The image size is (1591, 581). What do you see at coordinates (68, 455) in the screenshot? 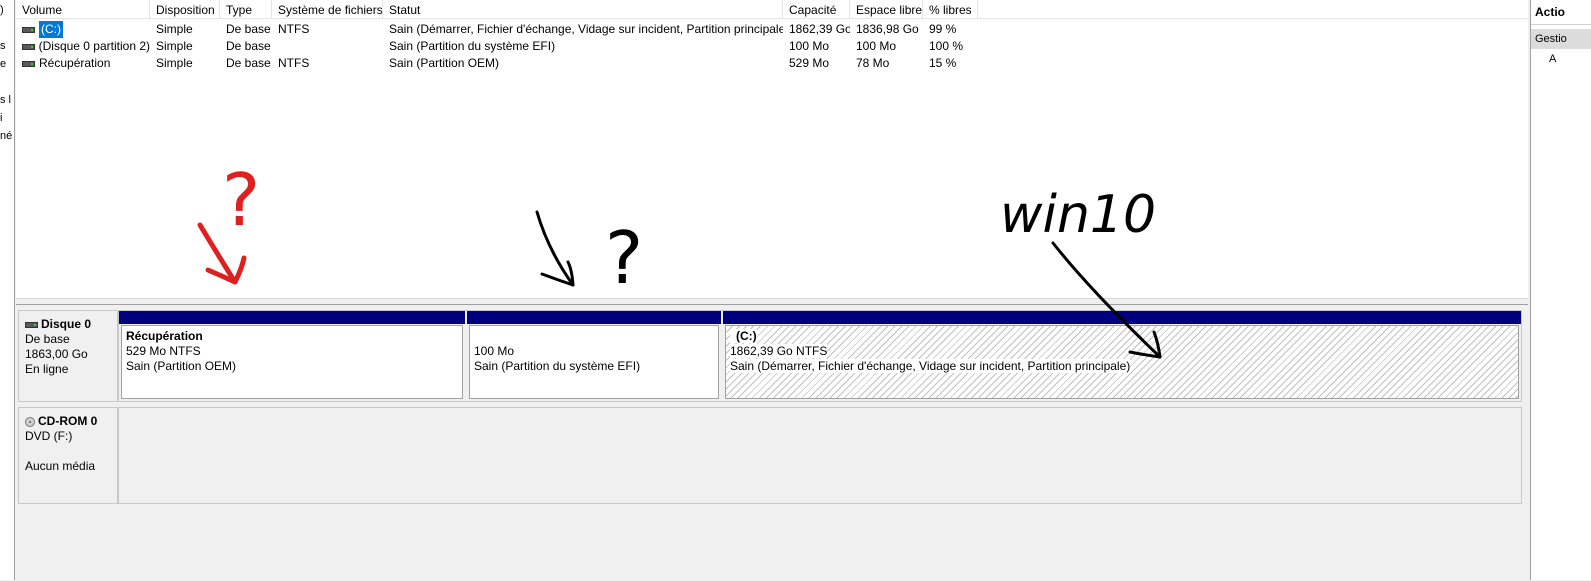
I see `cdrom0-label: CD-ROM 0 DVD (F:) Aucun média` at bounding box center [68, 455].